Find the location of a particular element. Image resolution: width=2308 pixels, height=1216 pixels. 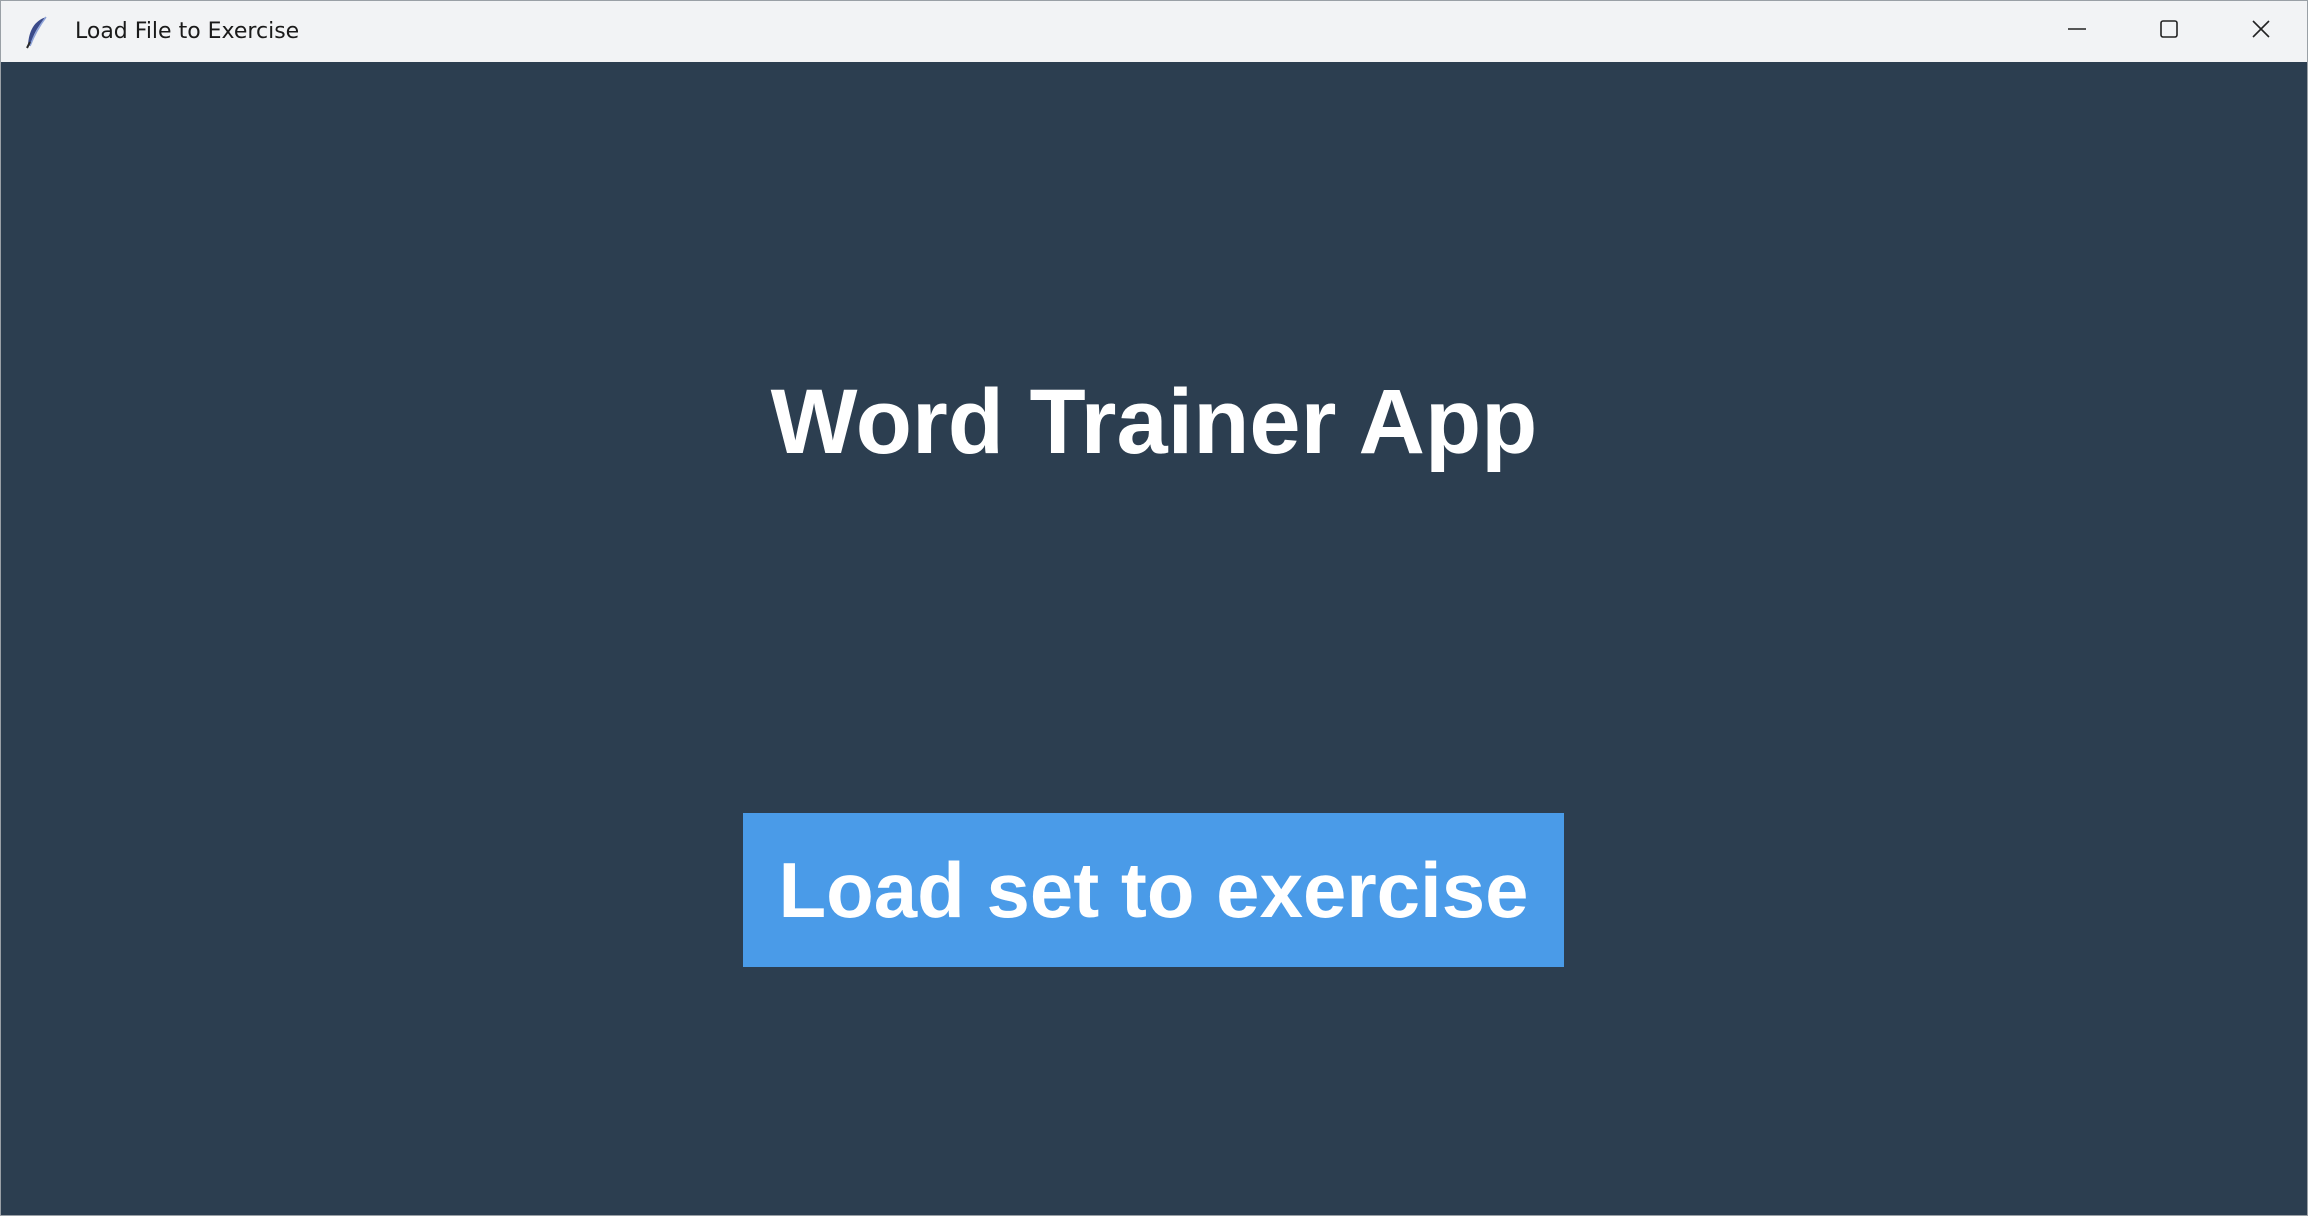

close-icon is located at coordinates (2261, 31).